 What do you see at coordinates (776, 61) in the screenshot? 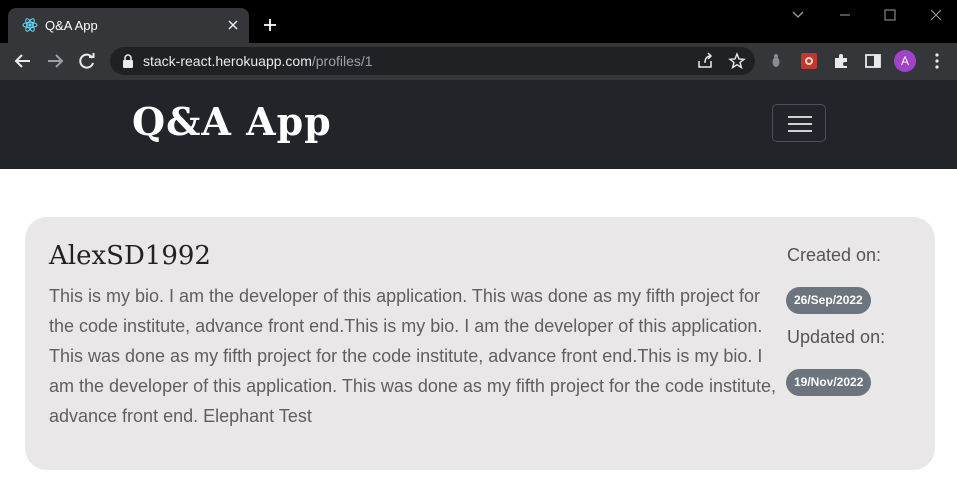
I see `extension-icon` at bounding box center [776, 61].